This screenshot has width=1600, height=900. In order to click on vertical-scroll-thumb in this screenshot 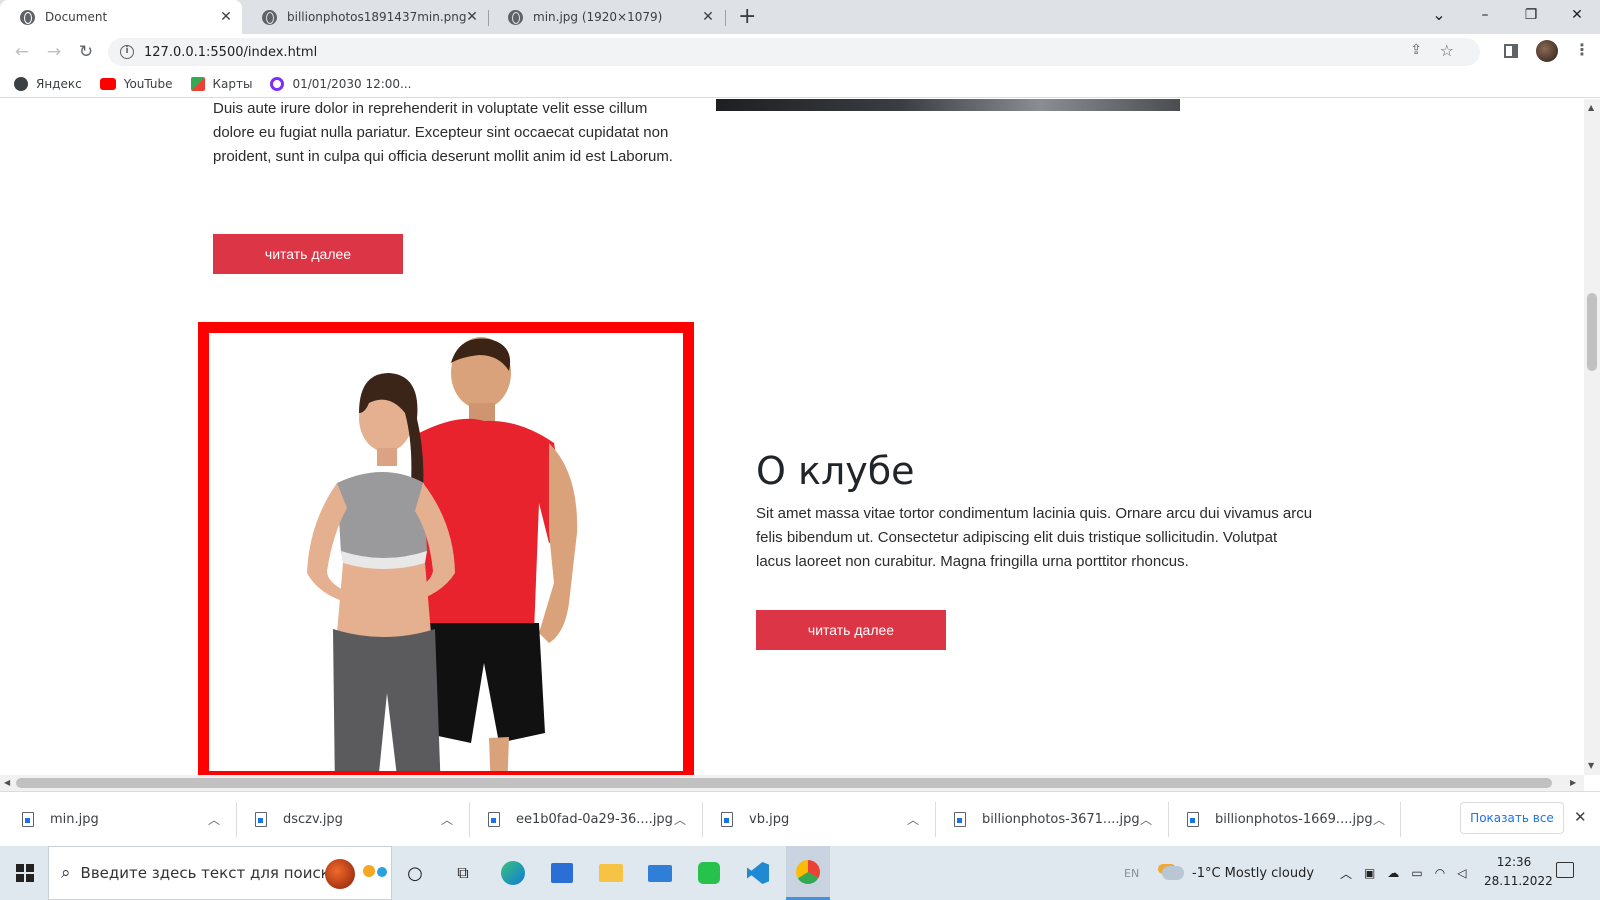, I will do `click(1592, 332)`.